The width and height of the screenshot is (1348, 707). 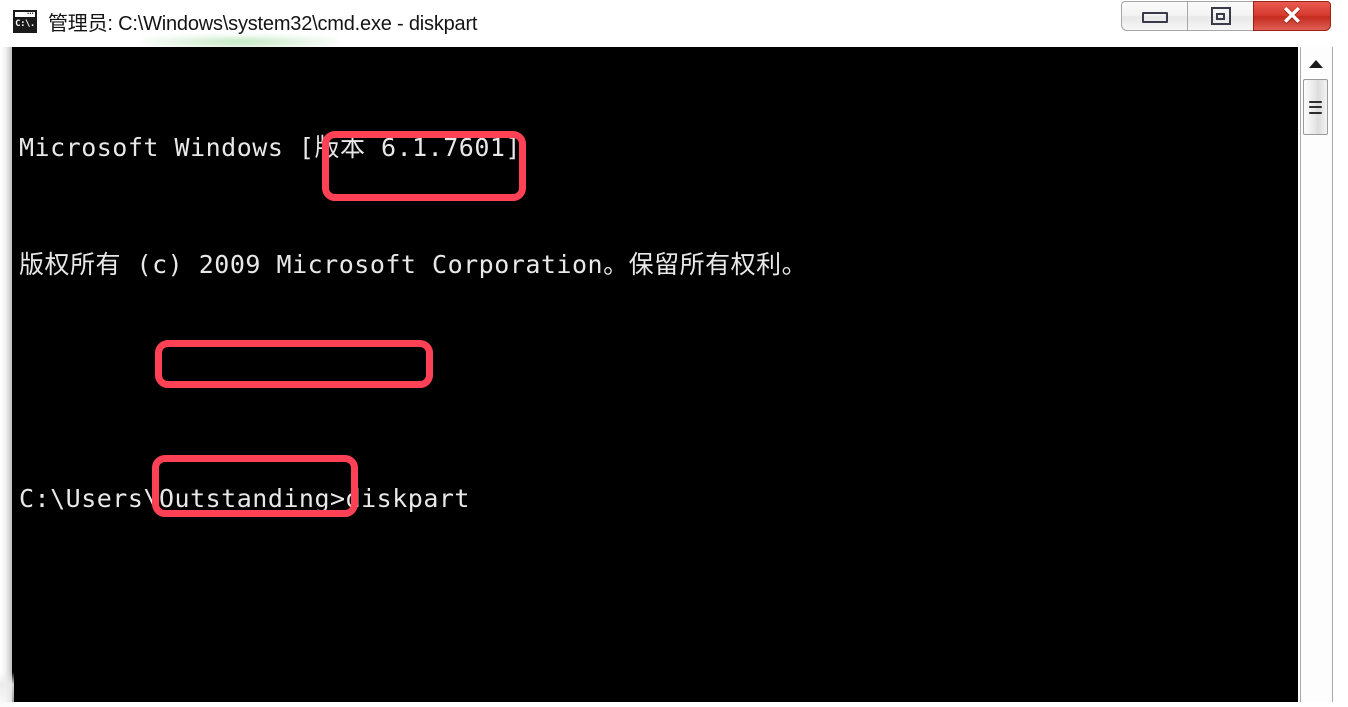 I want to click on cmd-icon-screen: C:\., so click(x=25, y=24).